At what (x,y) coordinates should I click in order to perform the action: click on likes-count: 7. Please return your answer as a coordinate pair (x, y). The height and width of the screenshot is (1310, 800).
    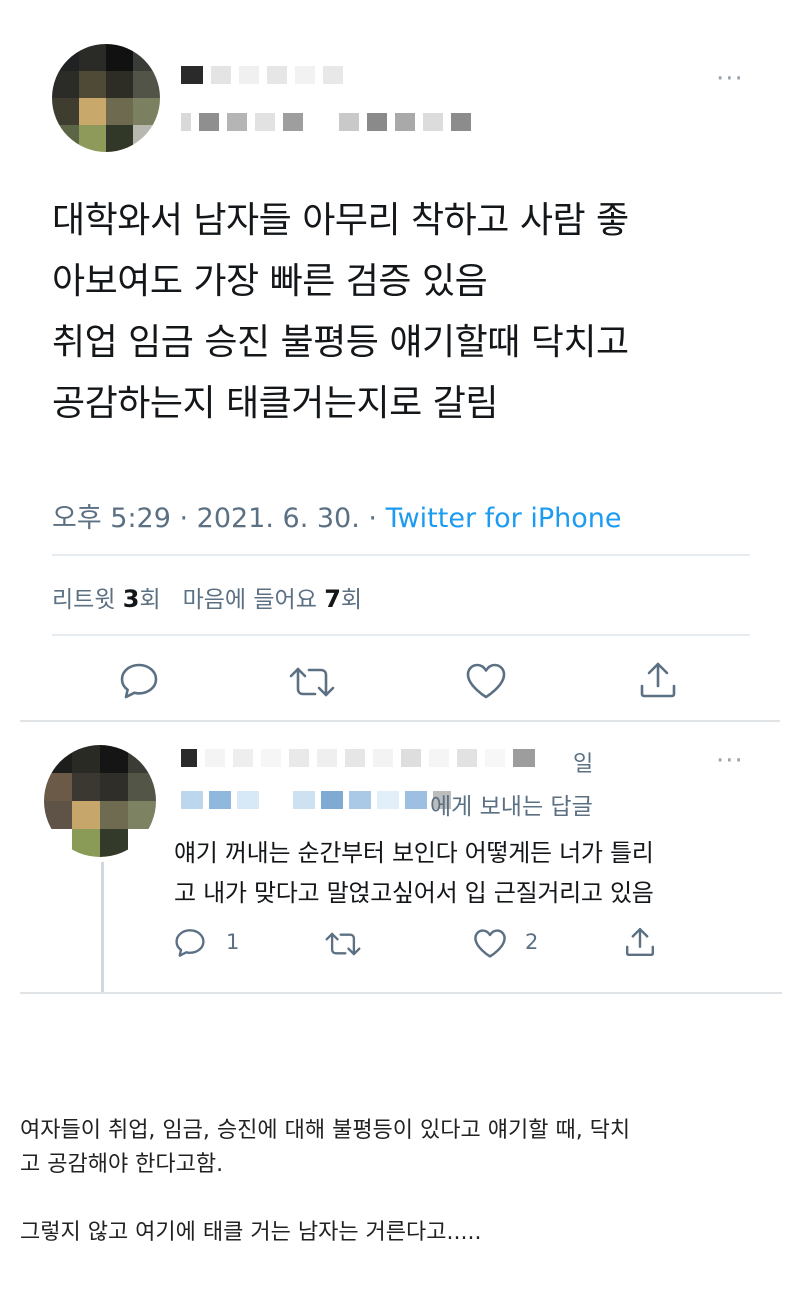
    Looking at the image, I should click on (332, 599).